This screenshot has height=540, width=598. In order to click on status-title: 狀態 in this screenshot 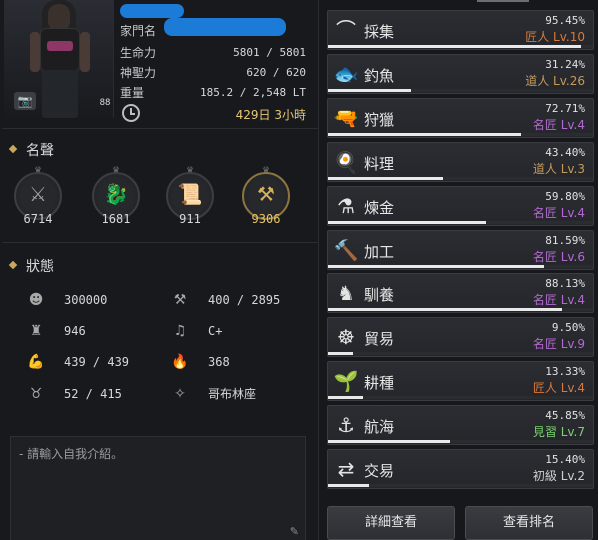, I will do `click(31, 266)`.